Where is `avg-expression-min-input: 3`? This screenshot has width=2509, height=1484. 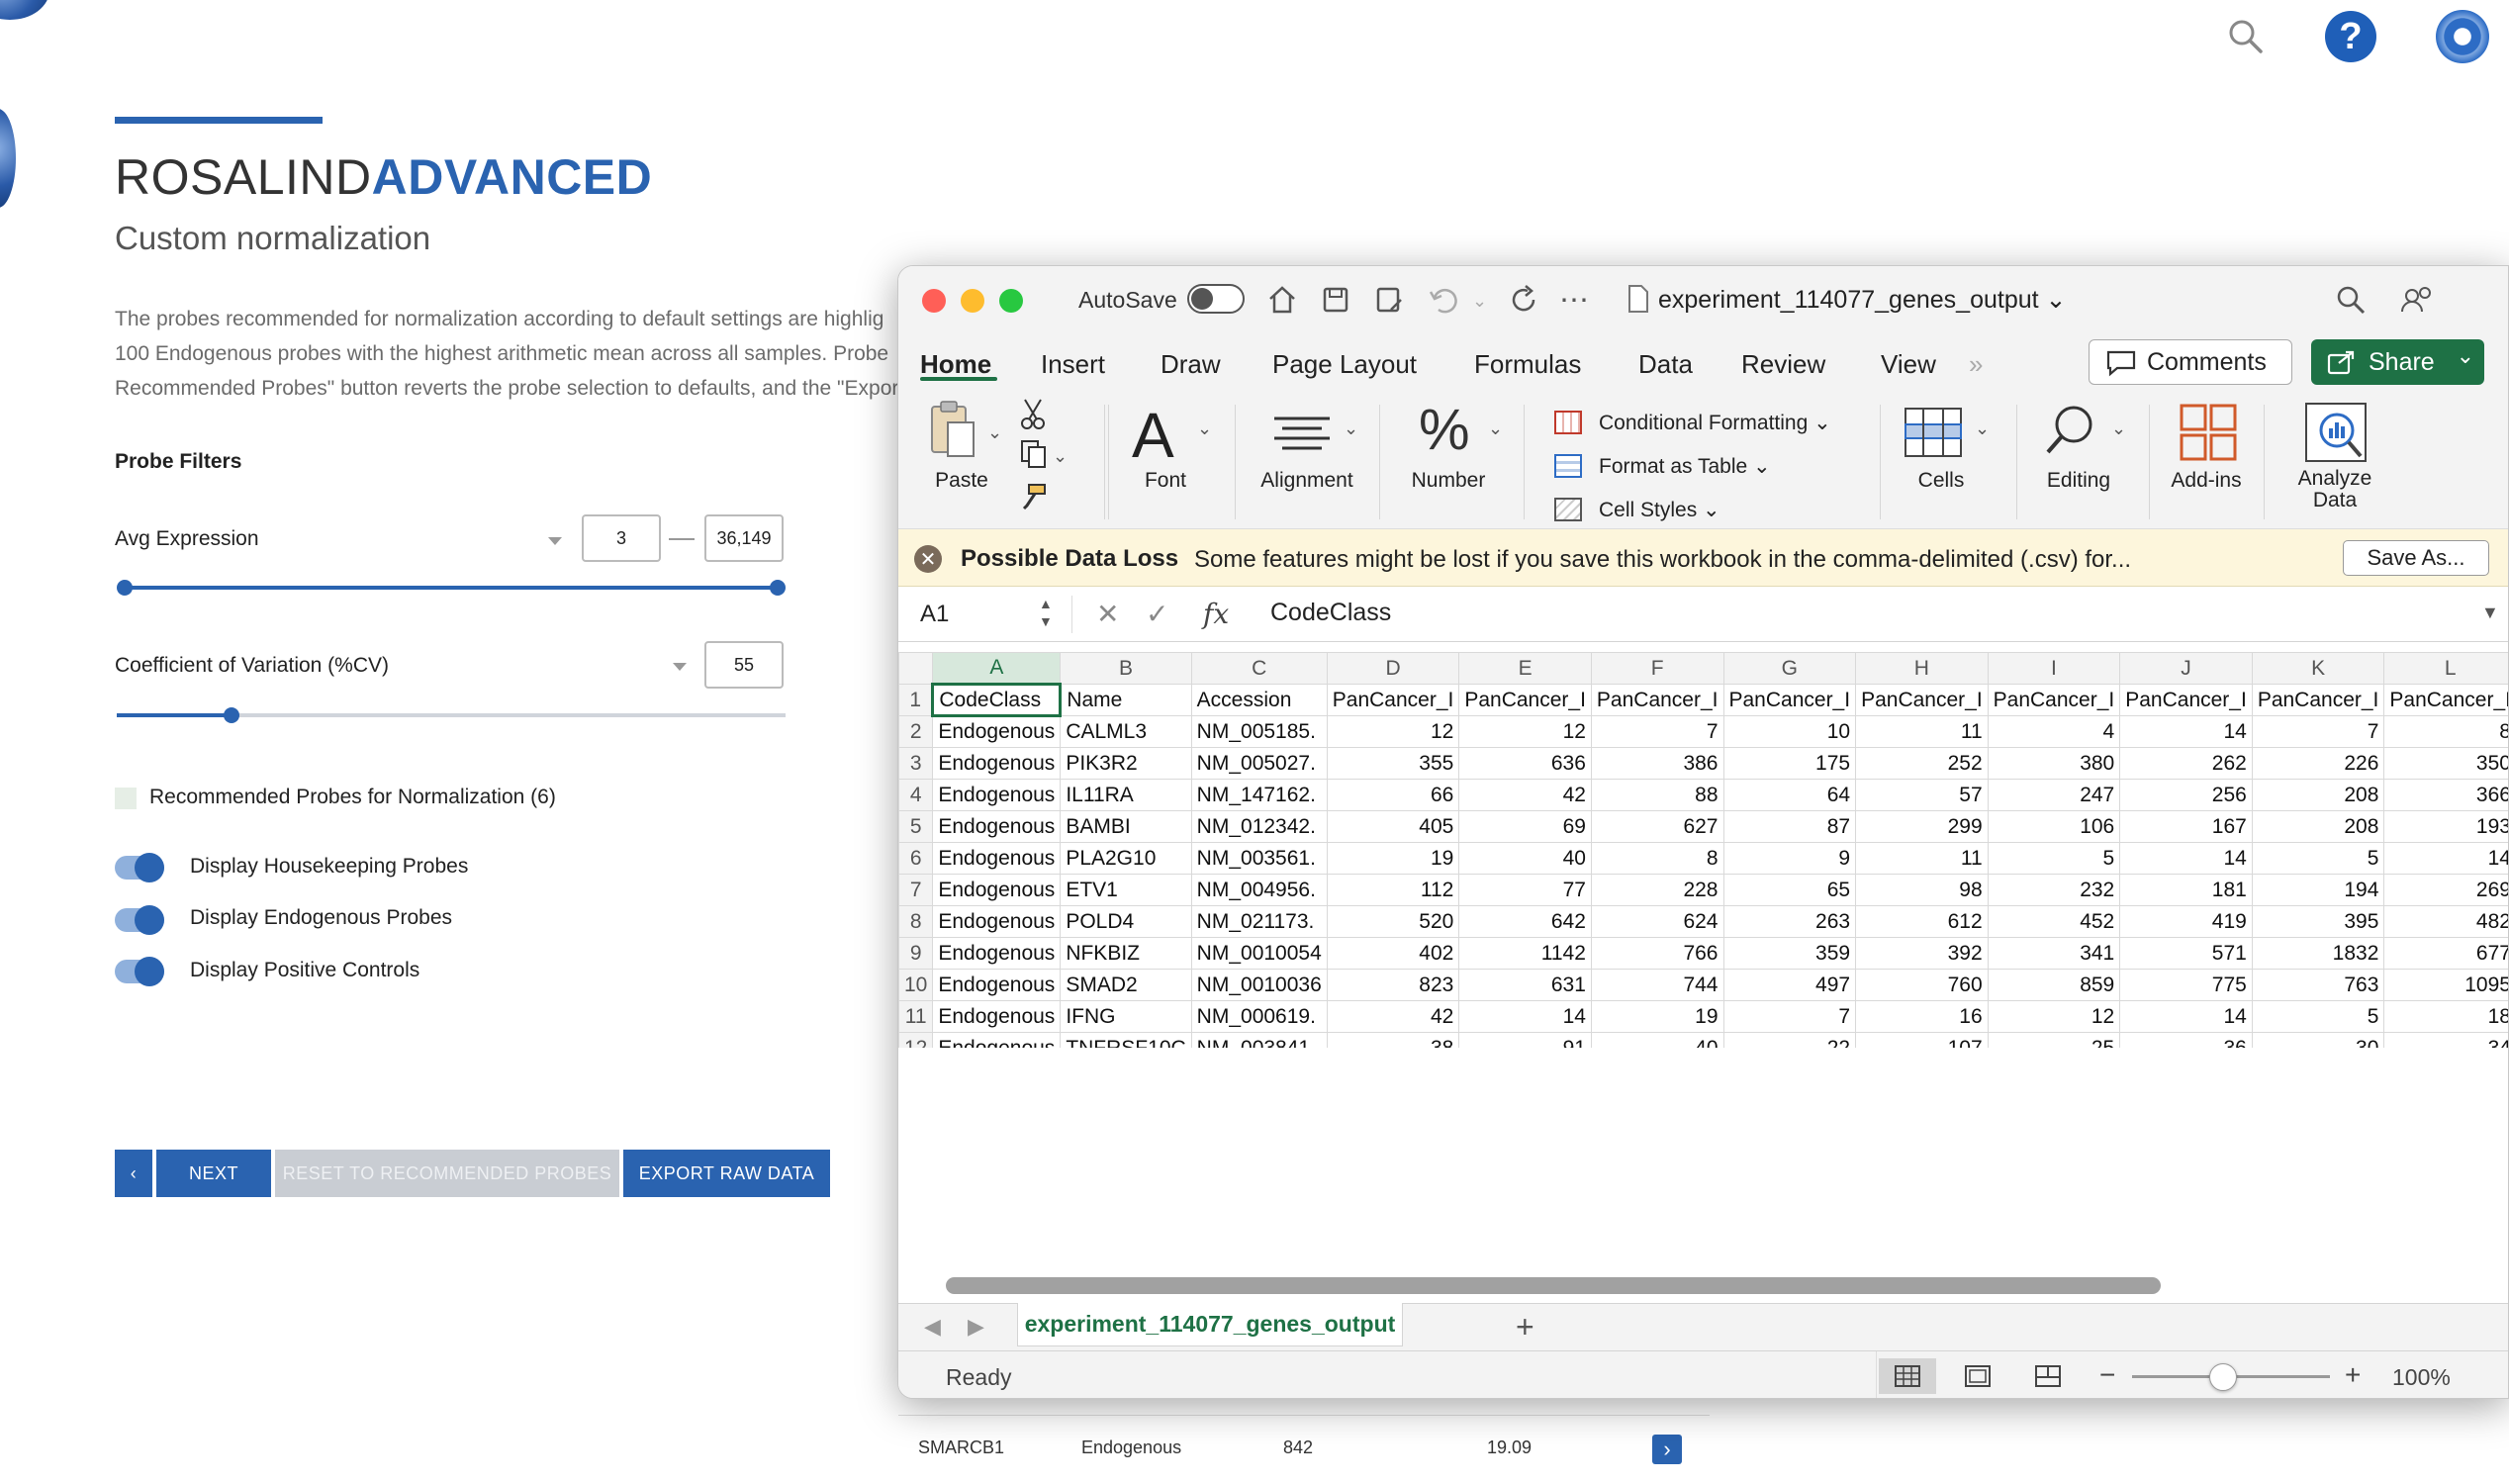 avg-expression-min-input: 3 is located at coordinates (621, 538).